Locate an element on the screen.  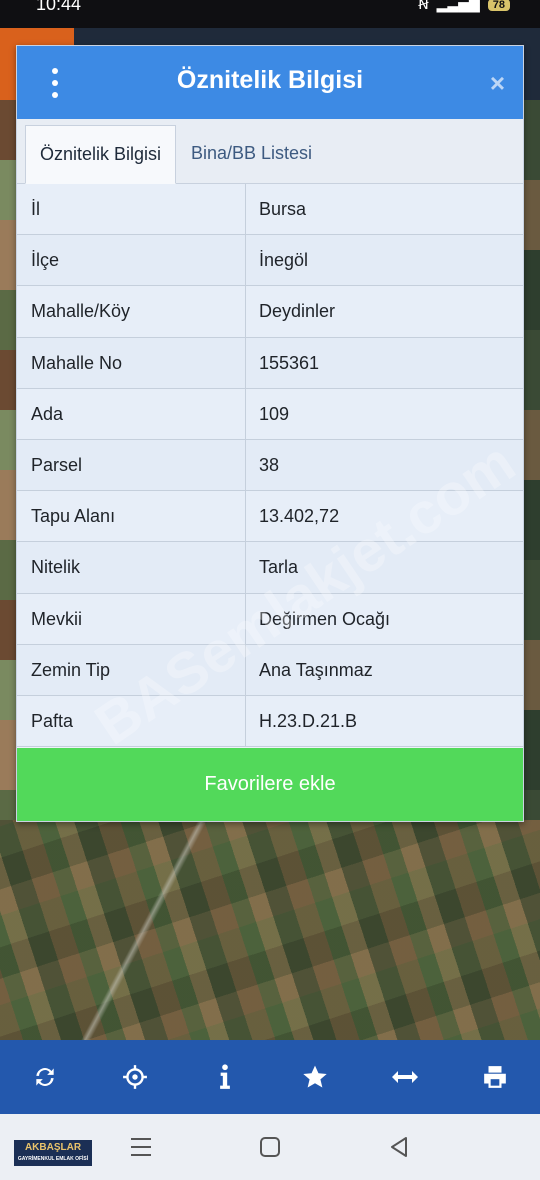
row-key: İl is located at coordinates (131, 209).